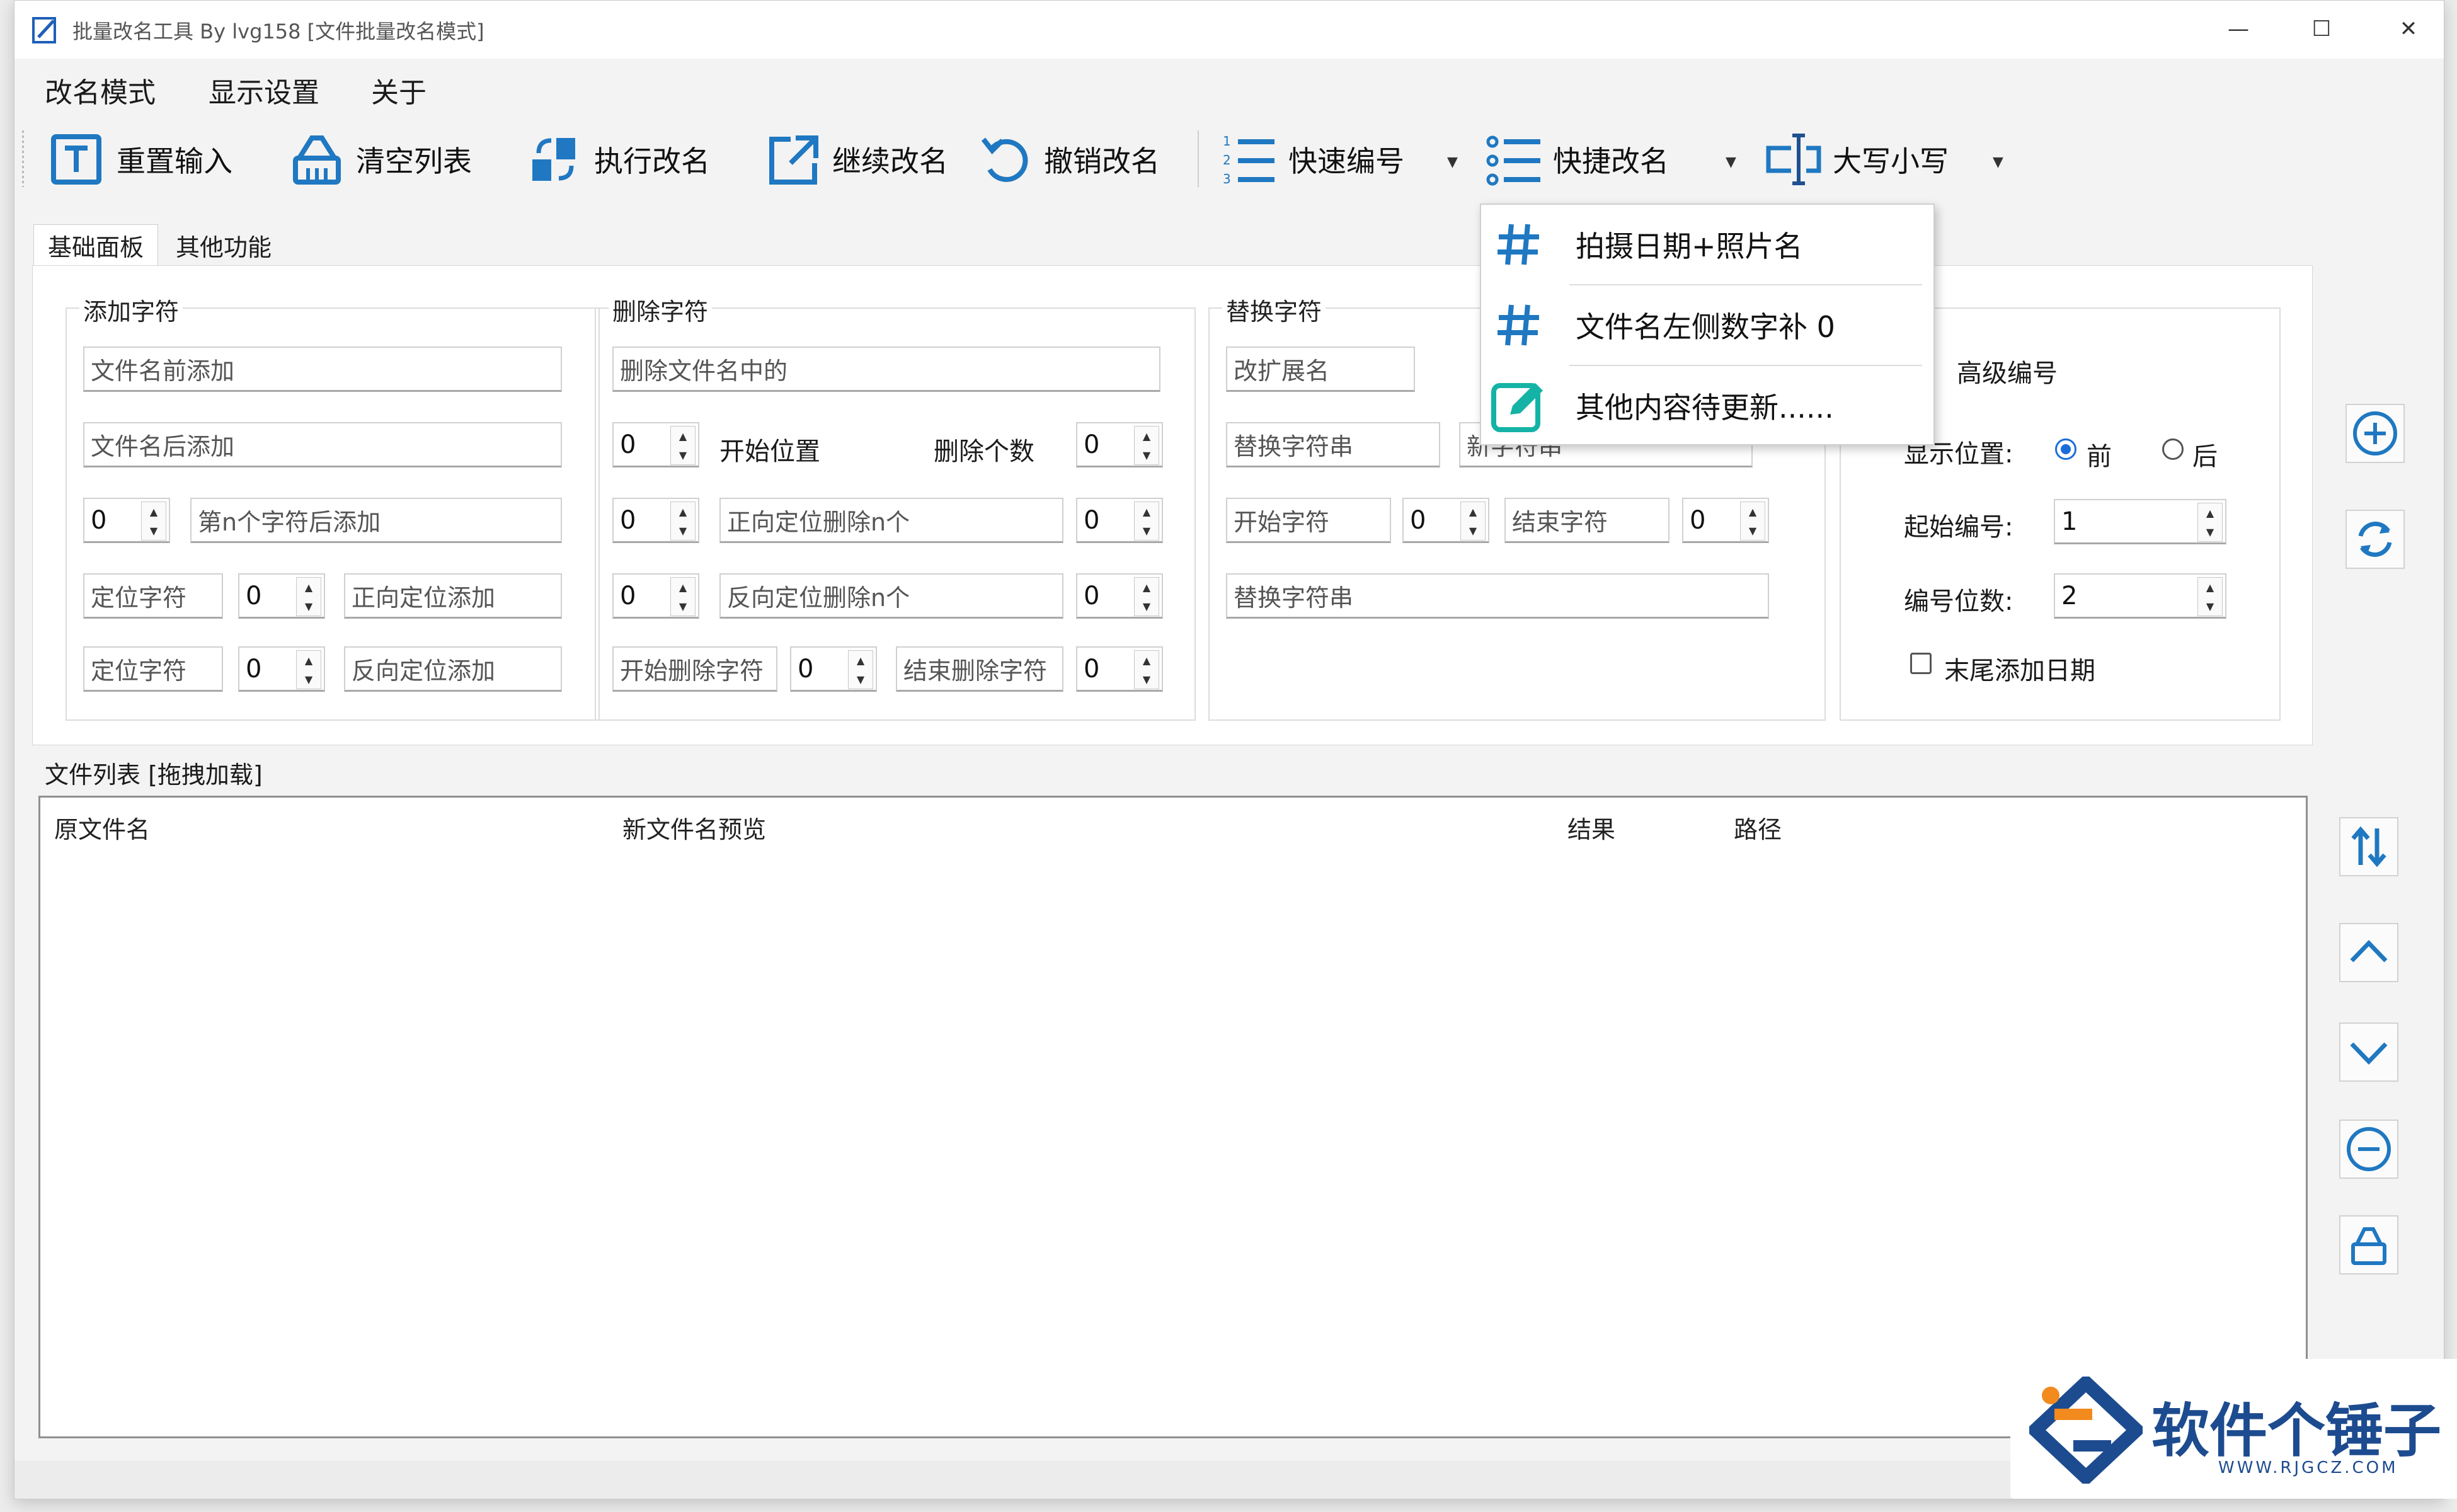 This screenshot has height=1512, width=2457. I want to click on move-down-button, so click(2368, 1052).